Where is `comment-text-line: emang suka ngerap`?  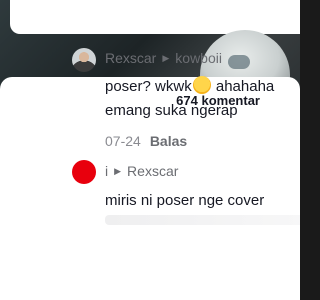 comment-text-line: emang suka ngerap is located at coordinates (171, 110).